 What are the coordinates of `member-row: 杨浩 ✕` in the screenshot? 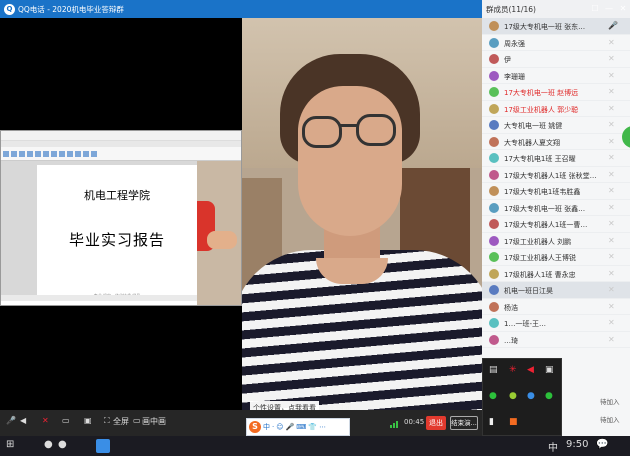 It's located at (556, 307).